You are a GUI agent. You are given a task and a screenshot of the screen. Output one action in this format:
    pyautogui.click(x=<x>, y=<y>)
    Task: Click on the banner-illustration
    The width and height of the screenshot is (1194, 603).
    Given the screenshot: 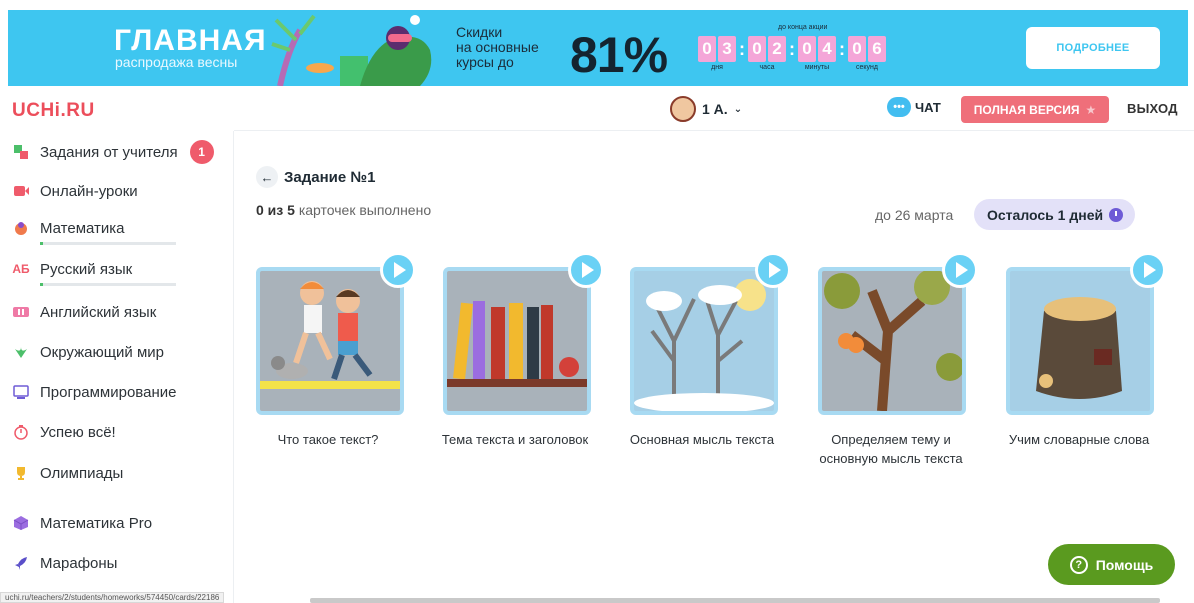 What is the action you would take?
    pyautogui.click(x=351, y=50)
    